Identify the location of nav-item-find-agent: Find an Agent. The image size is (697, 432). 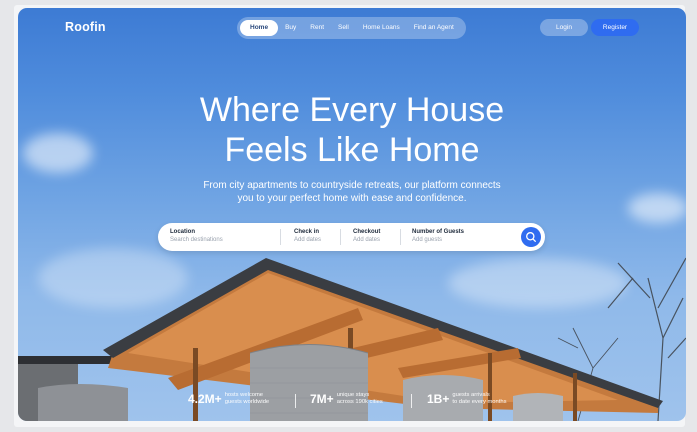
(434, 28).